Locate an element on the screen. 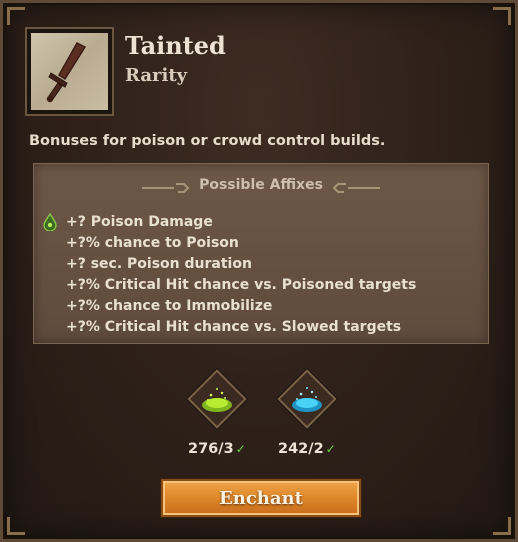  affix-item: +? sec. Poison duration is located at coordinates (159, 264).